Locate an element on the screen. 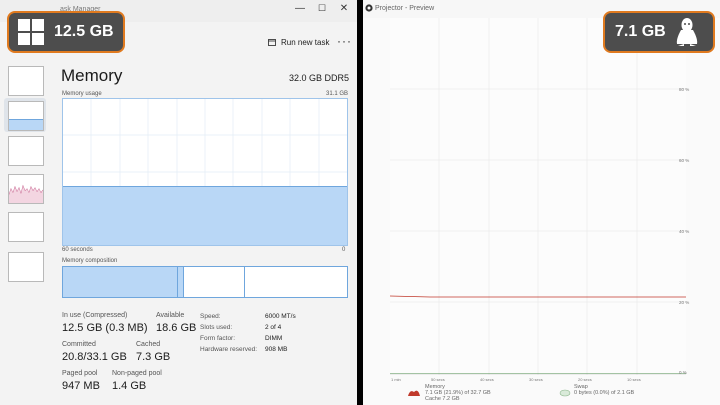 This screenshot has height=405, width=720. x-label-1min: 1 min is located at coordinates (396, 379).